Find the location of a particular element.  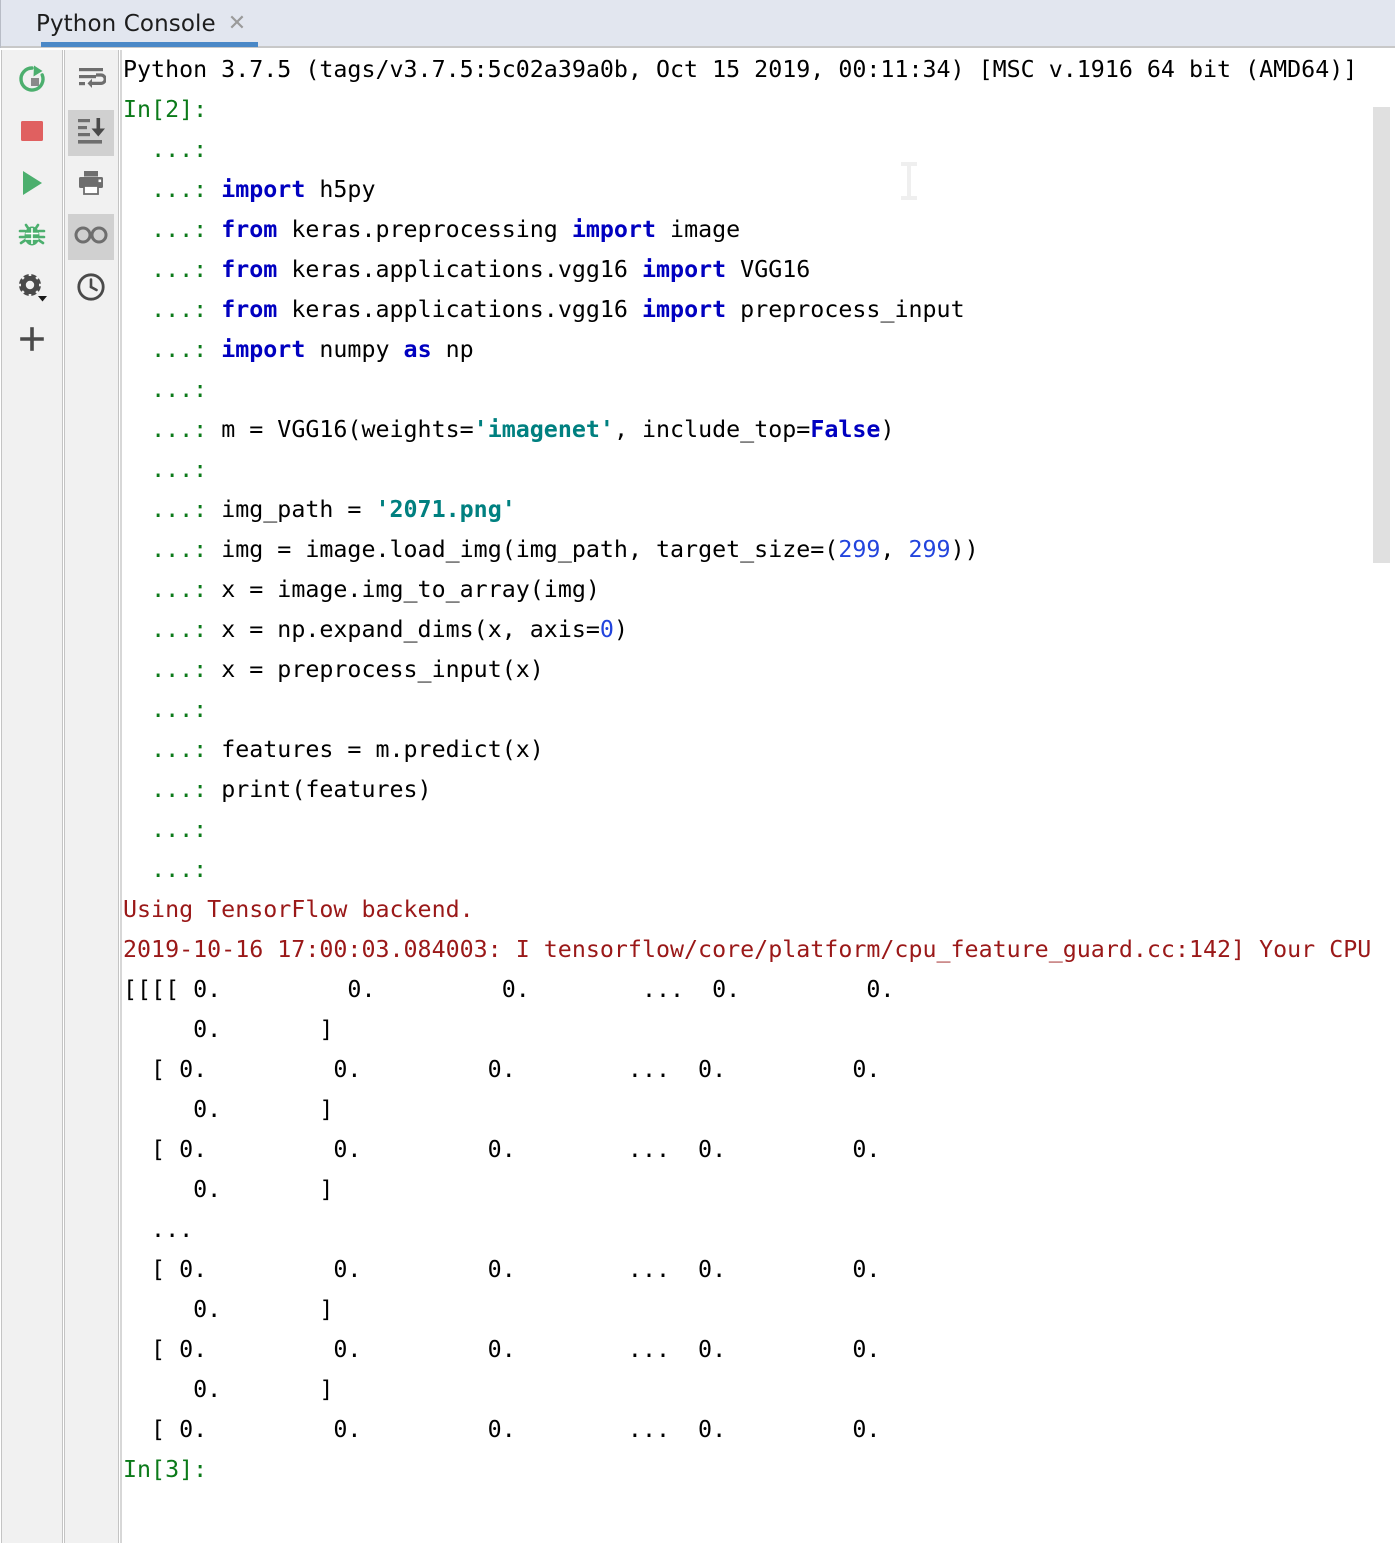

console-code-line: ...: features = m.predict(x) is located at coordinates (347, 749).